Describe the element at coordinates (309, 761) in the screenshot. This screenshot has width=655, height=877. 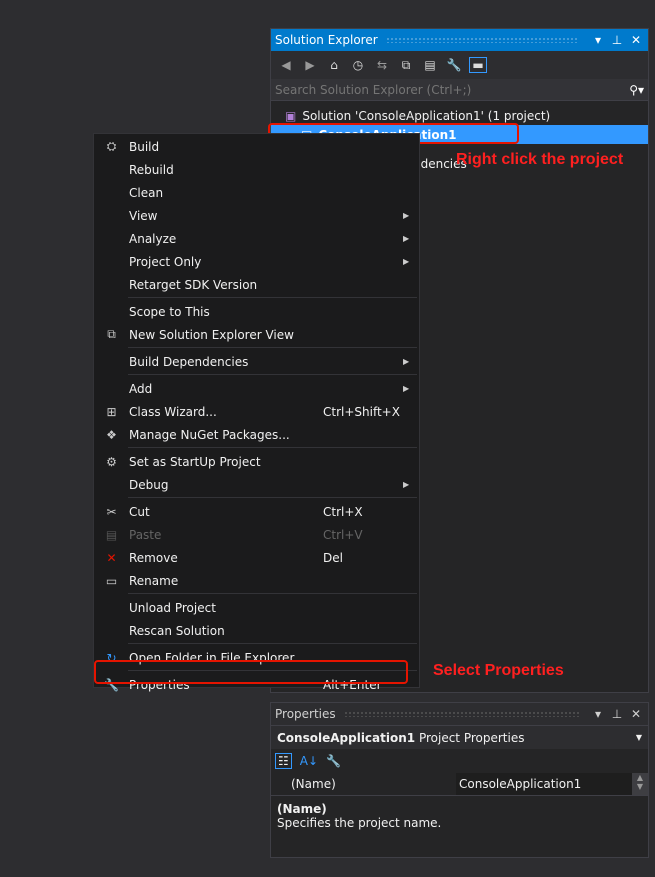
I see `alphabetical-icon: A↓` at that location.